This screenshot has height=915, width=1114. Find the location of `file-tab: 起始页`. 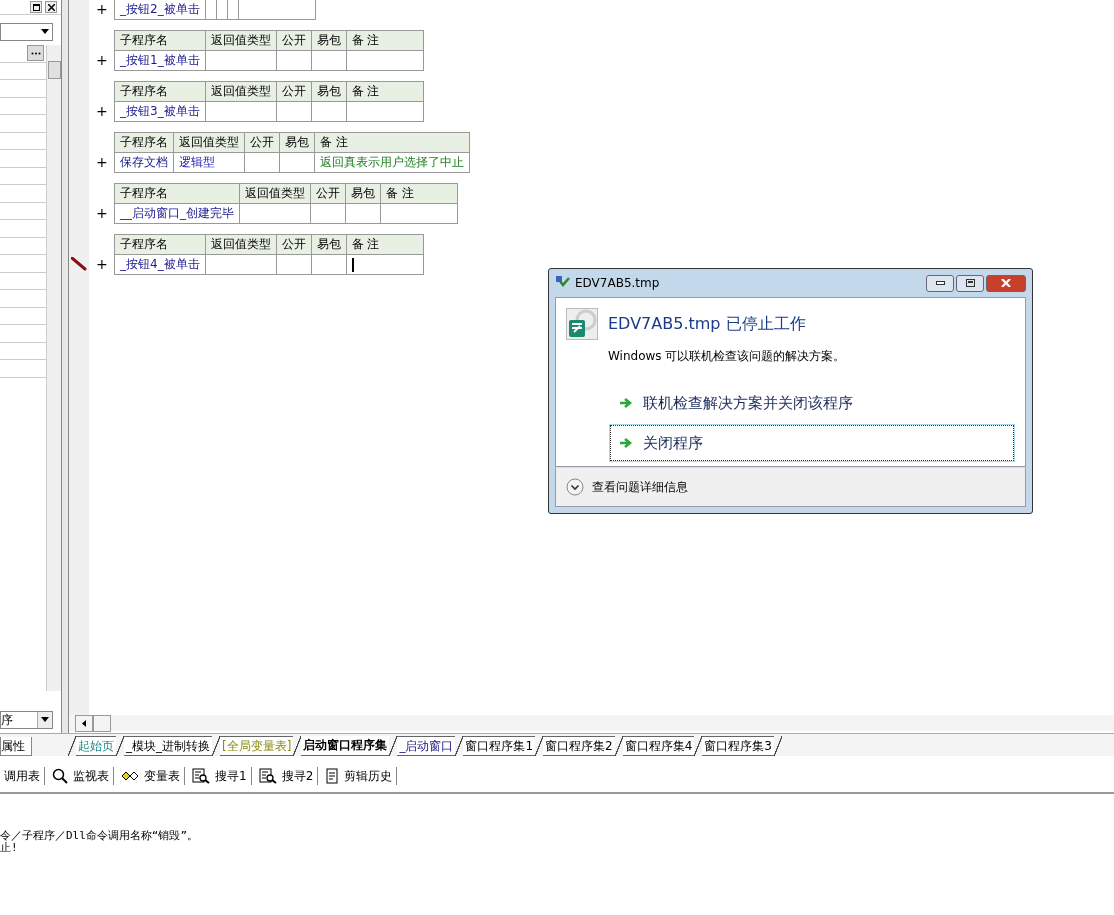

file-tab: 起始页 is located at coordinates (96, 746).